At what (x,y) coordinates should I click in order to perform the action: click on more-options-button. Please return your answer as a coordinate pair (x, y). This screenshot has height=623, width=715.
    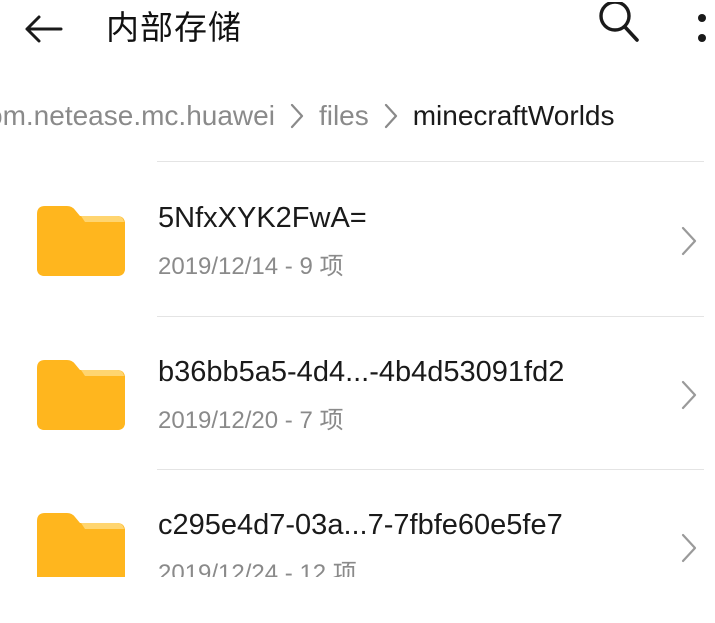
    Looking at the image, I should click on (701, 32).